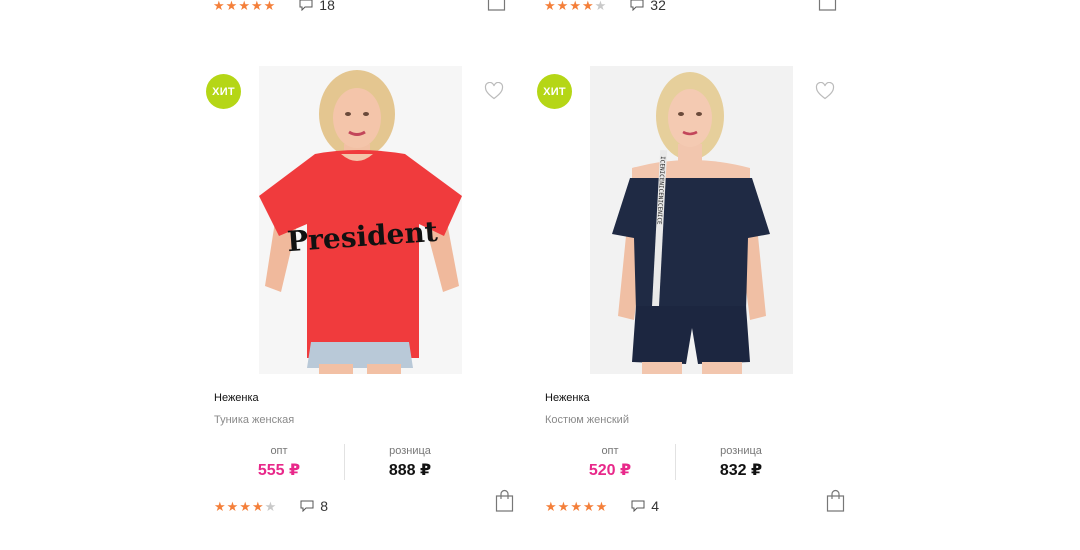 Image resolution: width=1080 pixels, height=550 pixels. What do you see at coordinates (279, 470) in the screenshot?
I see `wholesale-value: 555 ₽` at bounding box center [279, 470].